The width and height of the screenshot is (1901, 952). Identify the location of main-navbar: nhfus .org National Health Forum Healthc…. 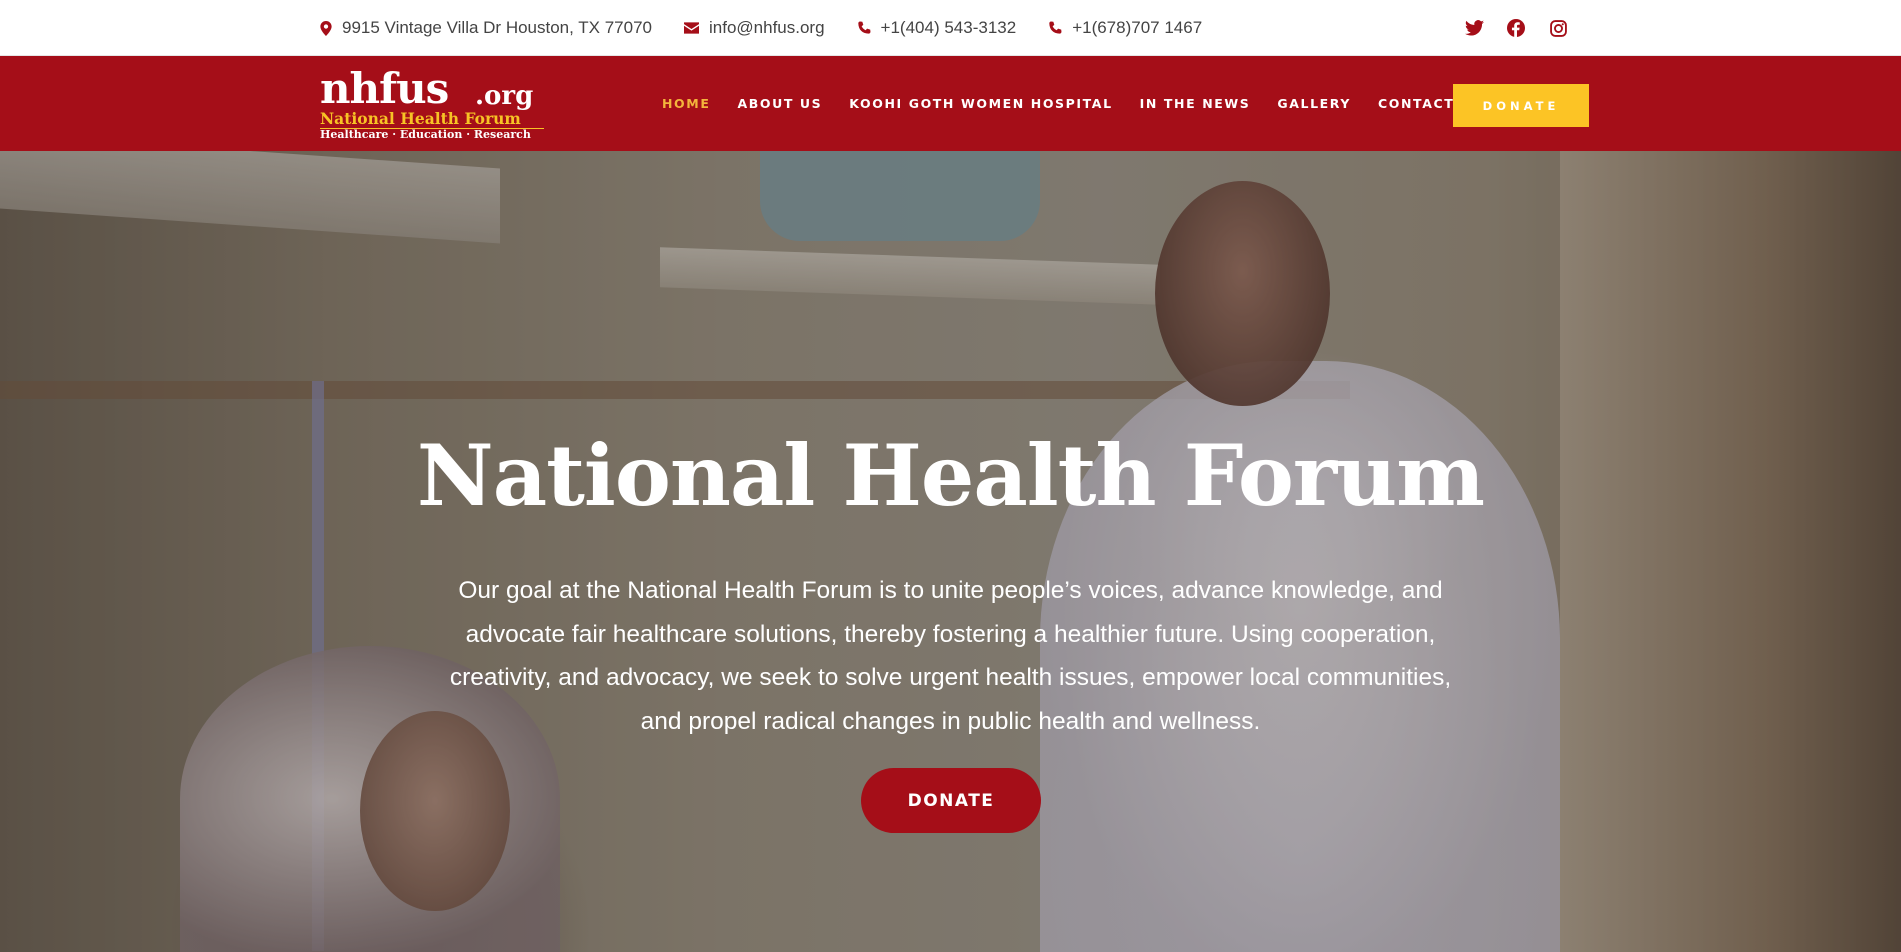
(950, 103).